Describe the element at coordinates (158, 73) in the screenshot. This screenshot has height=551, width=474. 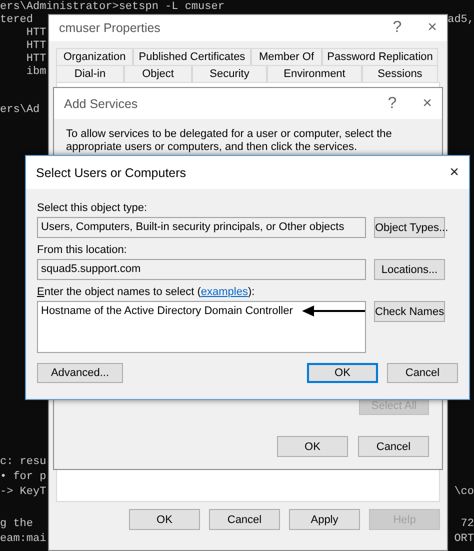
I see `tab: Object` at that location.